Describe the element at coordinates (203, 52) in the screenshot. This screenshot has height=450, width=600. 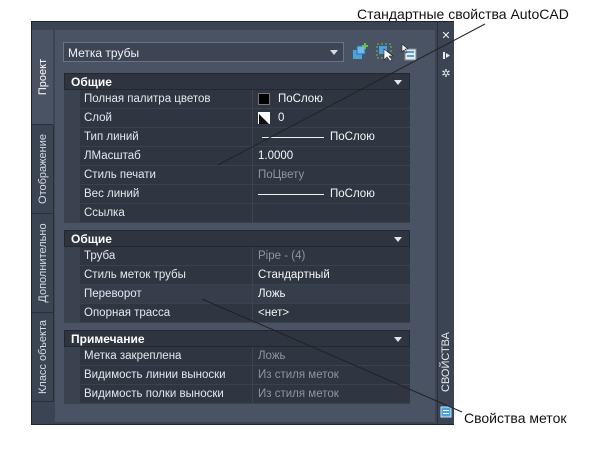
I see `object-type-dropdown: Метка трубы` at that location.